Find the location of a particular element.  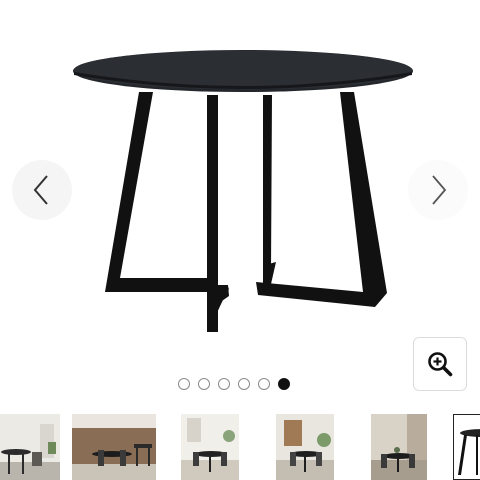

carousel-pagination is located at coordinates (234, 385).